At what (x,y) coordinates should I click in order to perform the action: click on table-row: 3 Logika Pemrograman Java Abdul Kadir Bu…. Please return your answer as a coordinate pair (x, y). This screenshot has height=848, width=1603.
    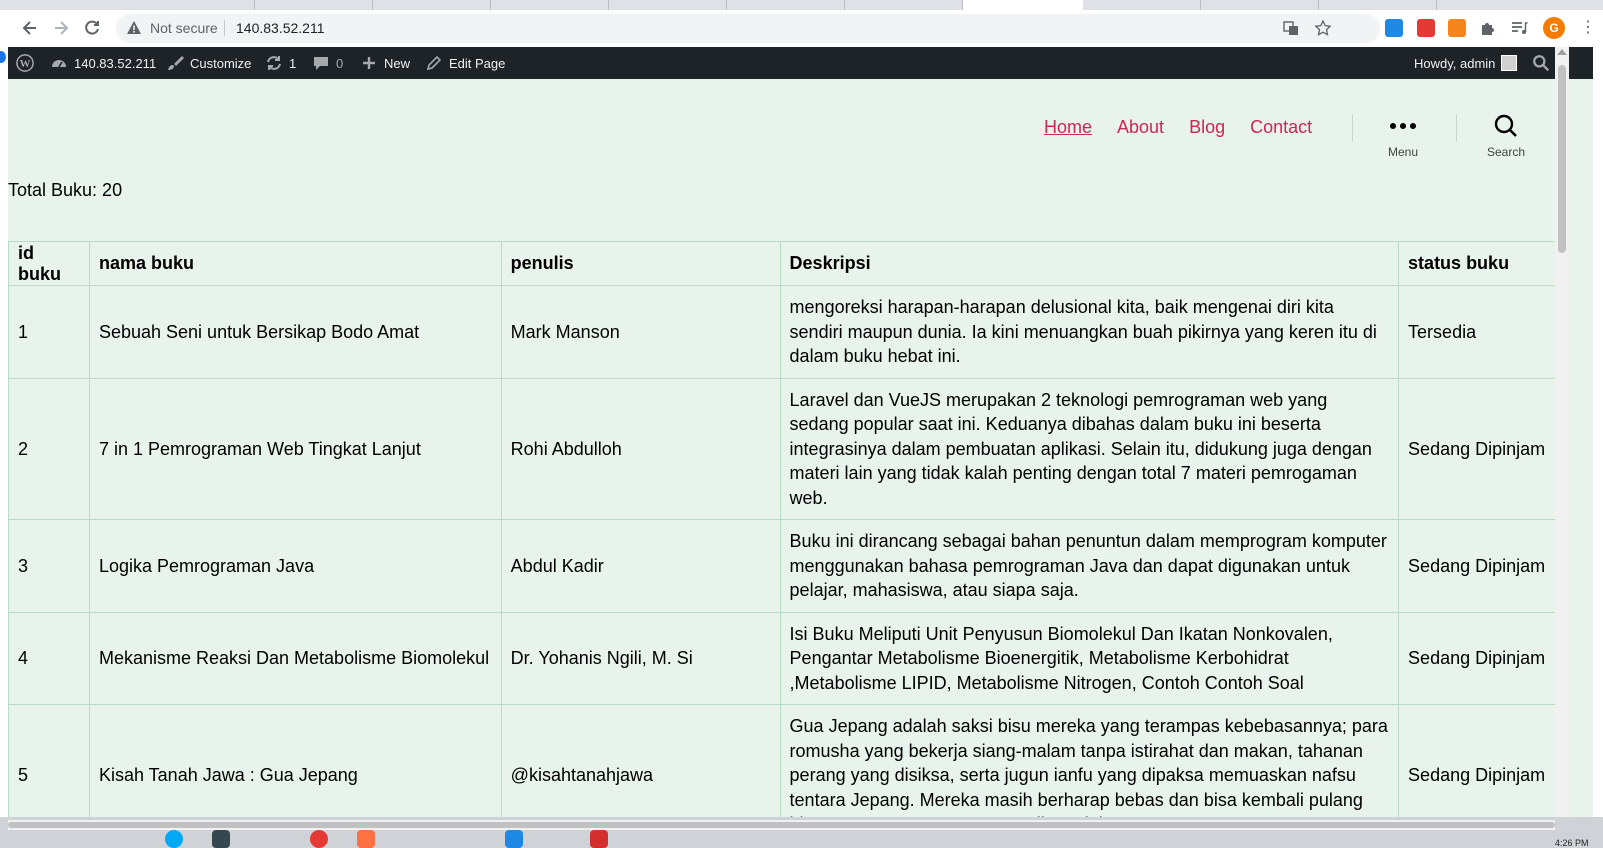
    Looking at the image, I should click on (782, 566).